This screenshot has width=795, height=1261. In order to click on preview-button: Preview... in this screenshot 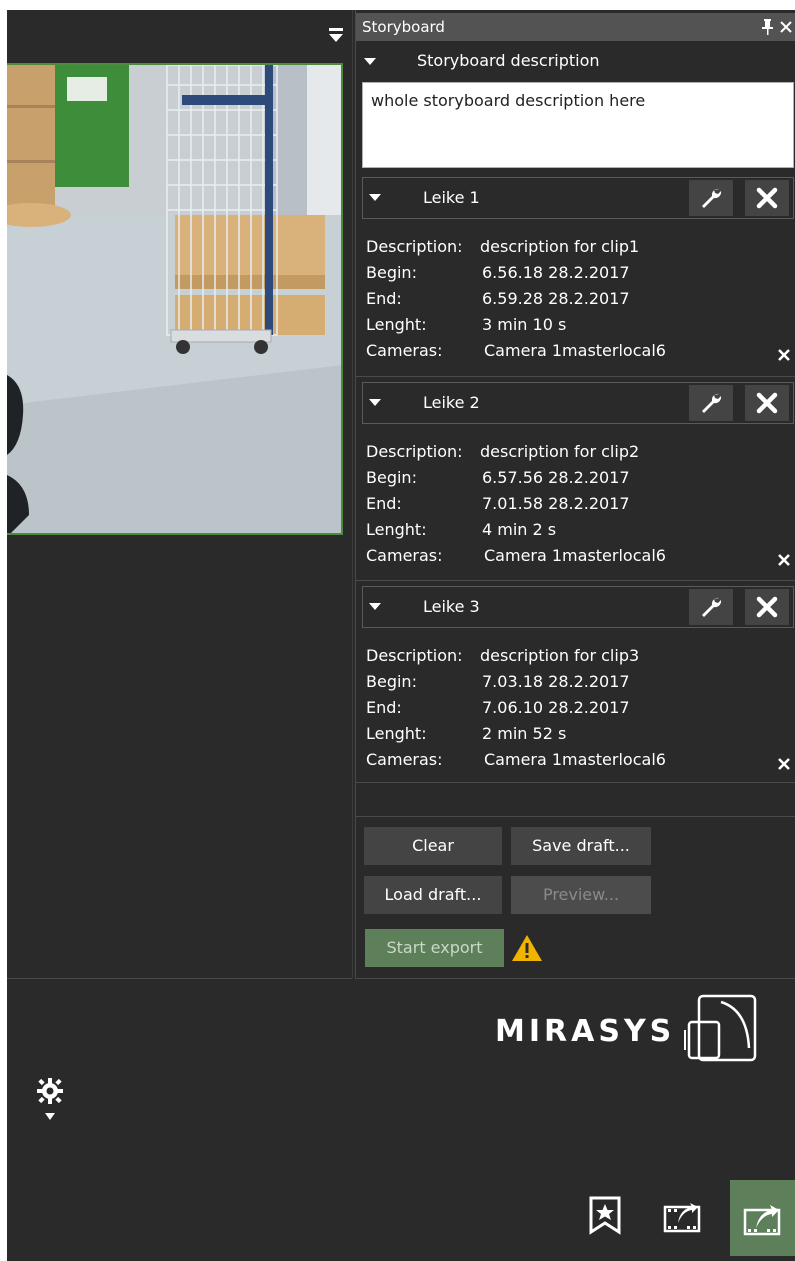, I will do `click(581, 895)`.